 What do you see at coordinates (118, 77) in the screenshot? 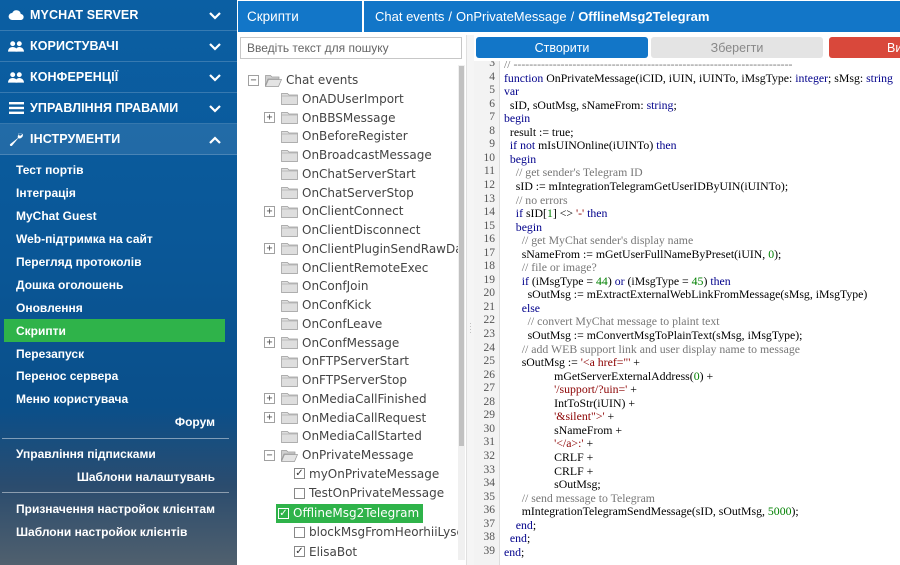
I see `sidebar-section: КОНФЕРЕНЦІЇ` at bounding box center [118, 77].